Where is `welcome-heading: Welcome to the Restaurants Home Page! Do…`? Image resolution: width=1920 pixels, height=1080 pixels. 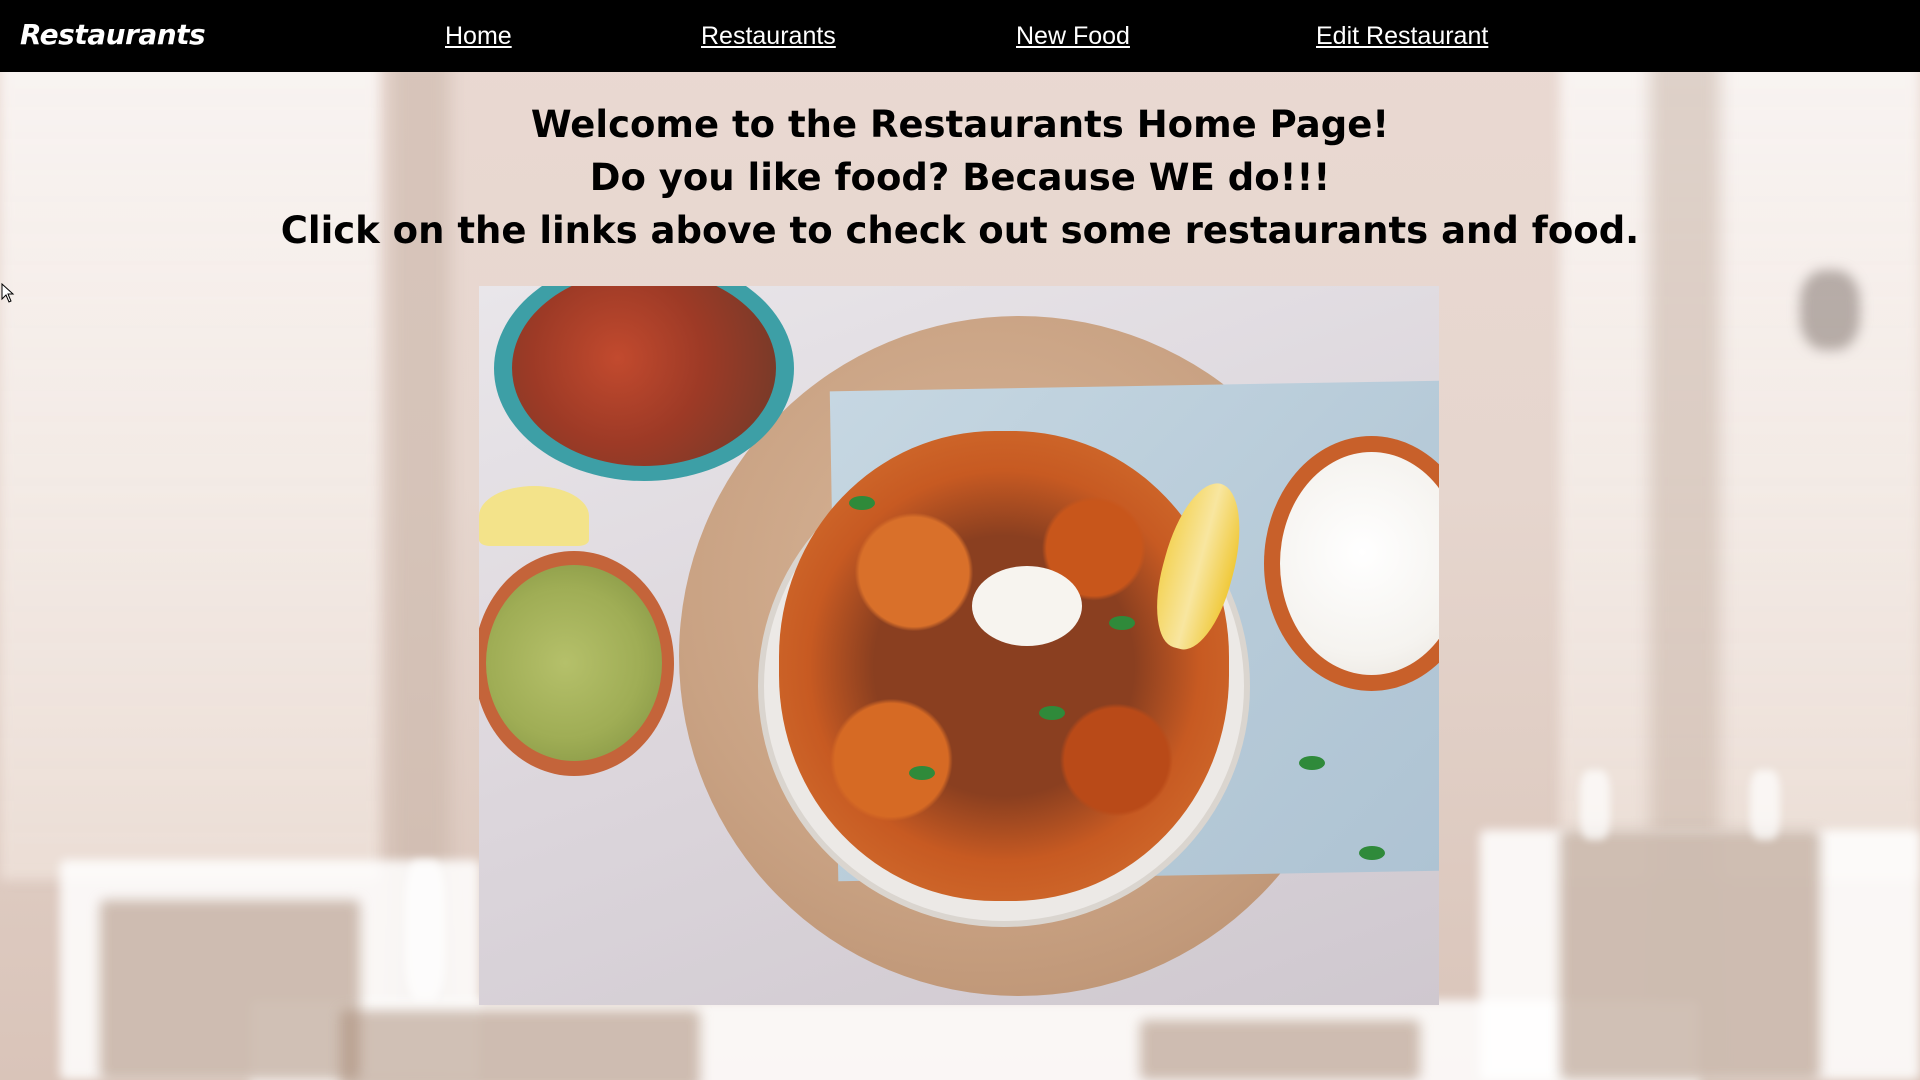
welcome-heading: Welcome to the Restaurants Home Page! Do… is located at coordinates (960, 177).